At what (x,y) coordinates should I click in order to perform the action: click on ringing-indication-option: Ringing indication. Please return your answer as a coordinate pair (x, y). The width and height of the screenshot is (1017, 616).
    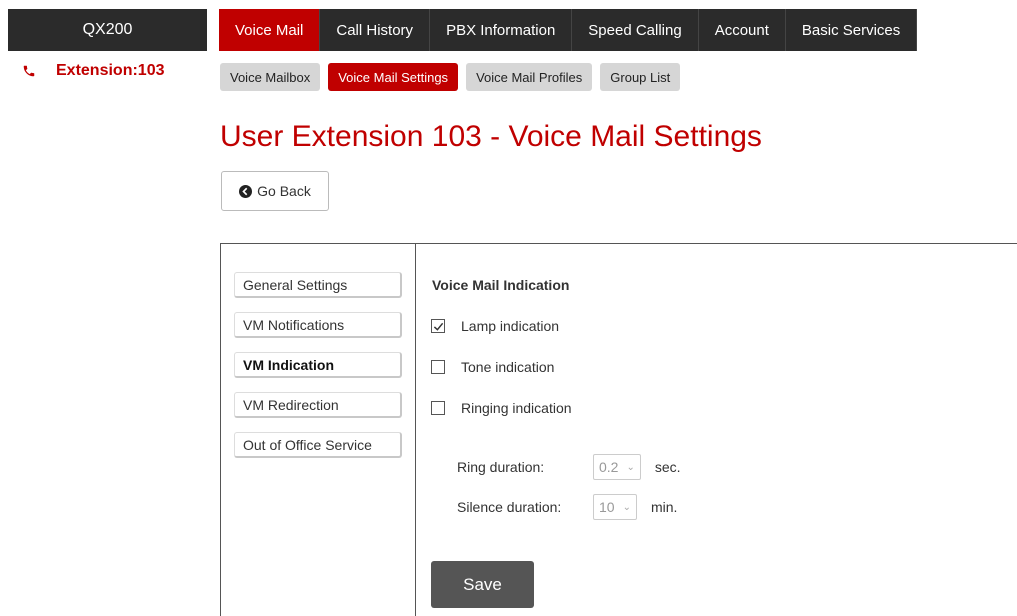
    Looking at the image, I should click on (501, 408).